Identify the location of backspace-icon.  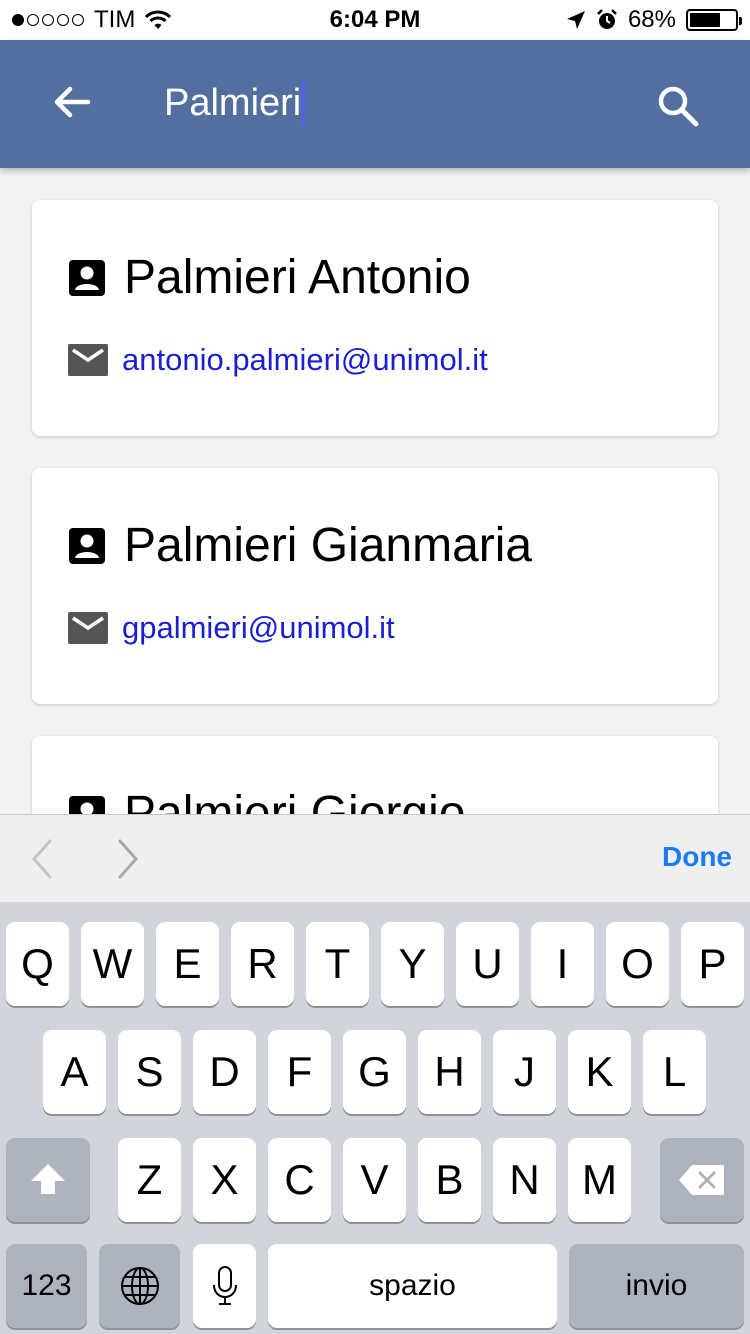
(701, 1180).